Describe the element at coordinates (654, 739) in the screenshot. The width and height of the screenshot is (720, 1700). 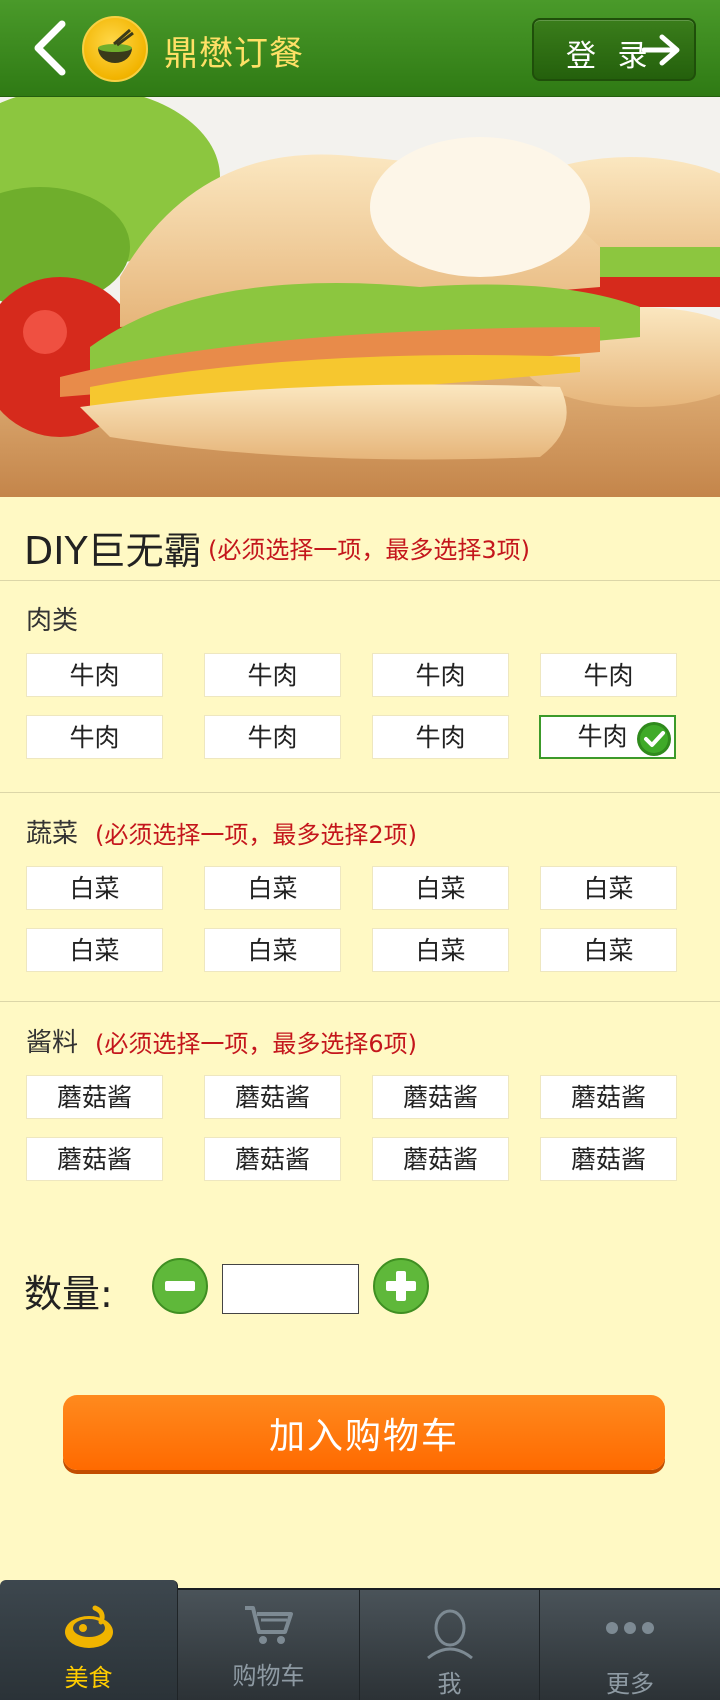
I see `check-icon` at that location.